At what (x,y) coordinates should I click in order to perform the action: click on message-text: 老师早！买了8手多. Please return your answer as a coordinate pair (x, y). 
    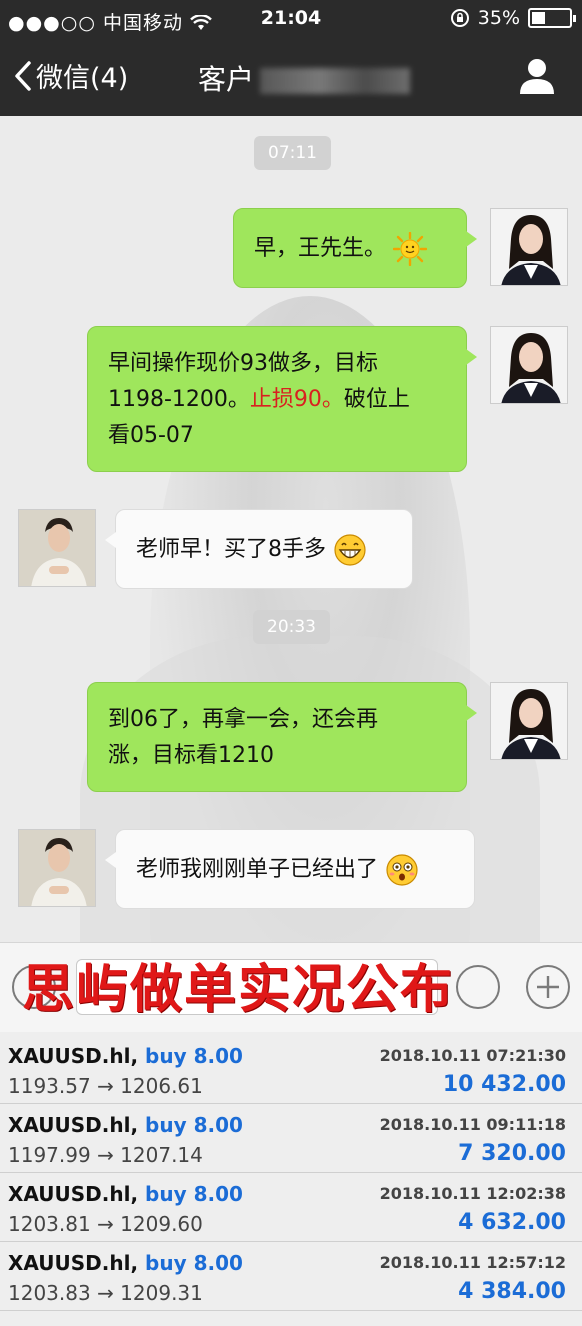
    Looking at the image, I should click on (231, 549).